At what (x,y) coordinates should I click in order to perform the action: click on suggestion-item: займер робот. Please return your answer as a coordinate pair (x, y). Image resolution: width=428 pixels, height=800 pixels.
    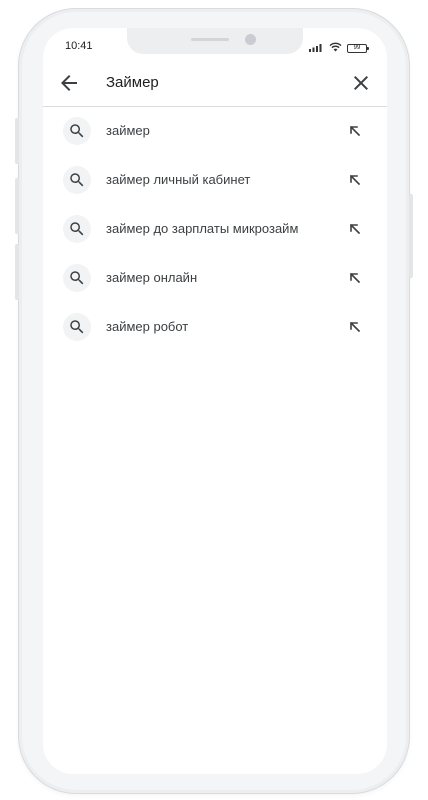
    Looking at the image, I should click on (215, 327).